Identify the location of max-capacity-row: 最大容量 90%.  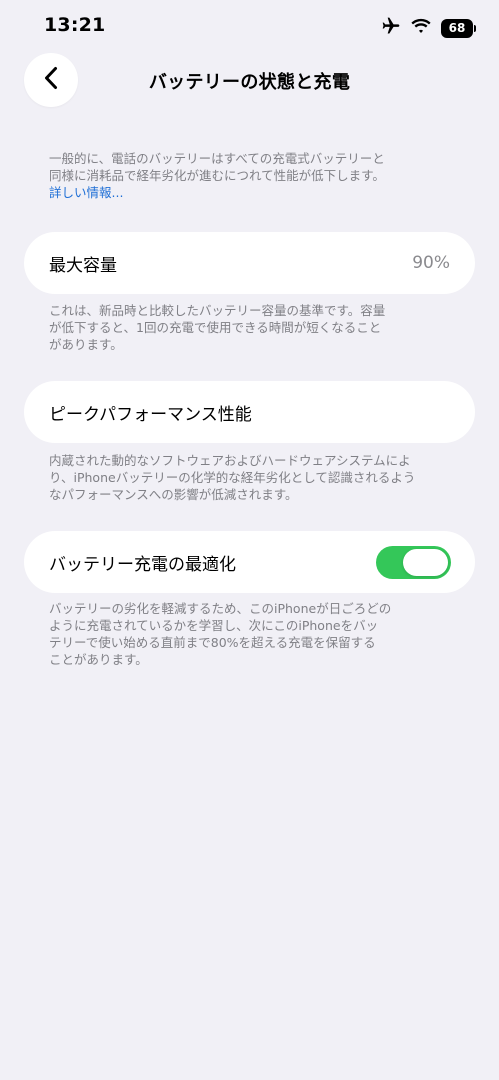
(249, 263).